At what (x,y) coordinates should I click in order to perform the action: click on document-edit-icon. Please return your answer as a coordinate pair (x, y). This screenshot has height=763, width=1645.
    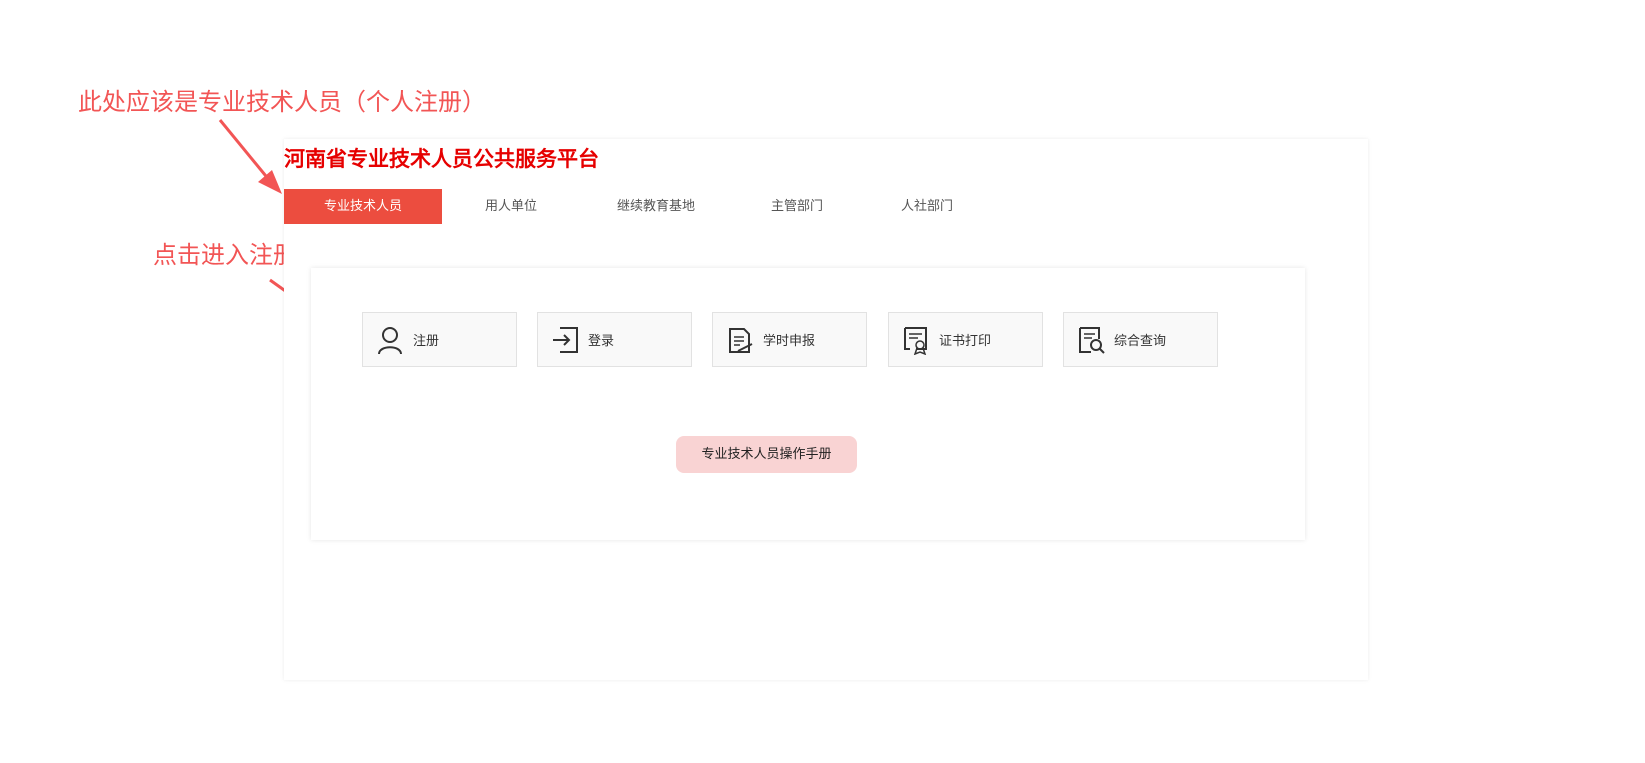
    Looking at the image, I should click on (740, 340).